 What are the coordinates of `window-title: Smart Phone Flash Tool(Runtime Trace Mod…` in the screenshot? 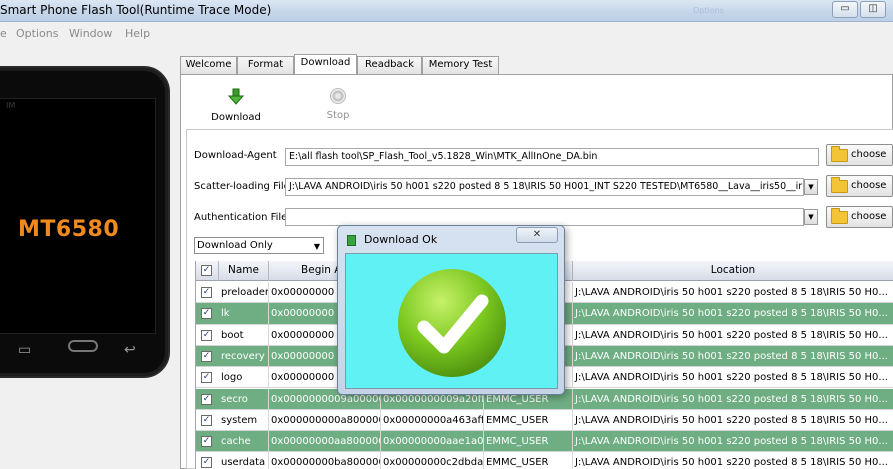 It's located at (136, 10).